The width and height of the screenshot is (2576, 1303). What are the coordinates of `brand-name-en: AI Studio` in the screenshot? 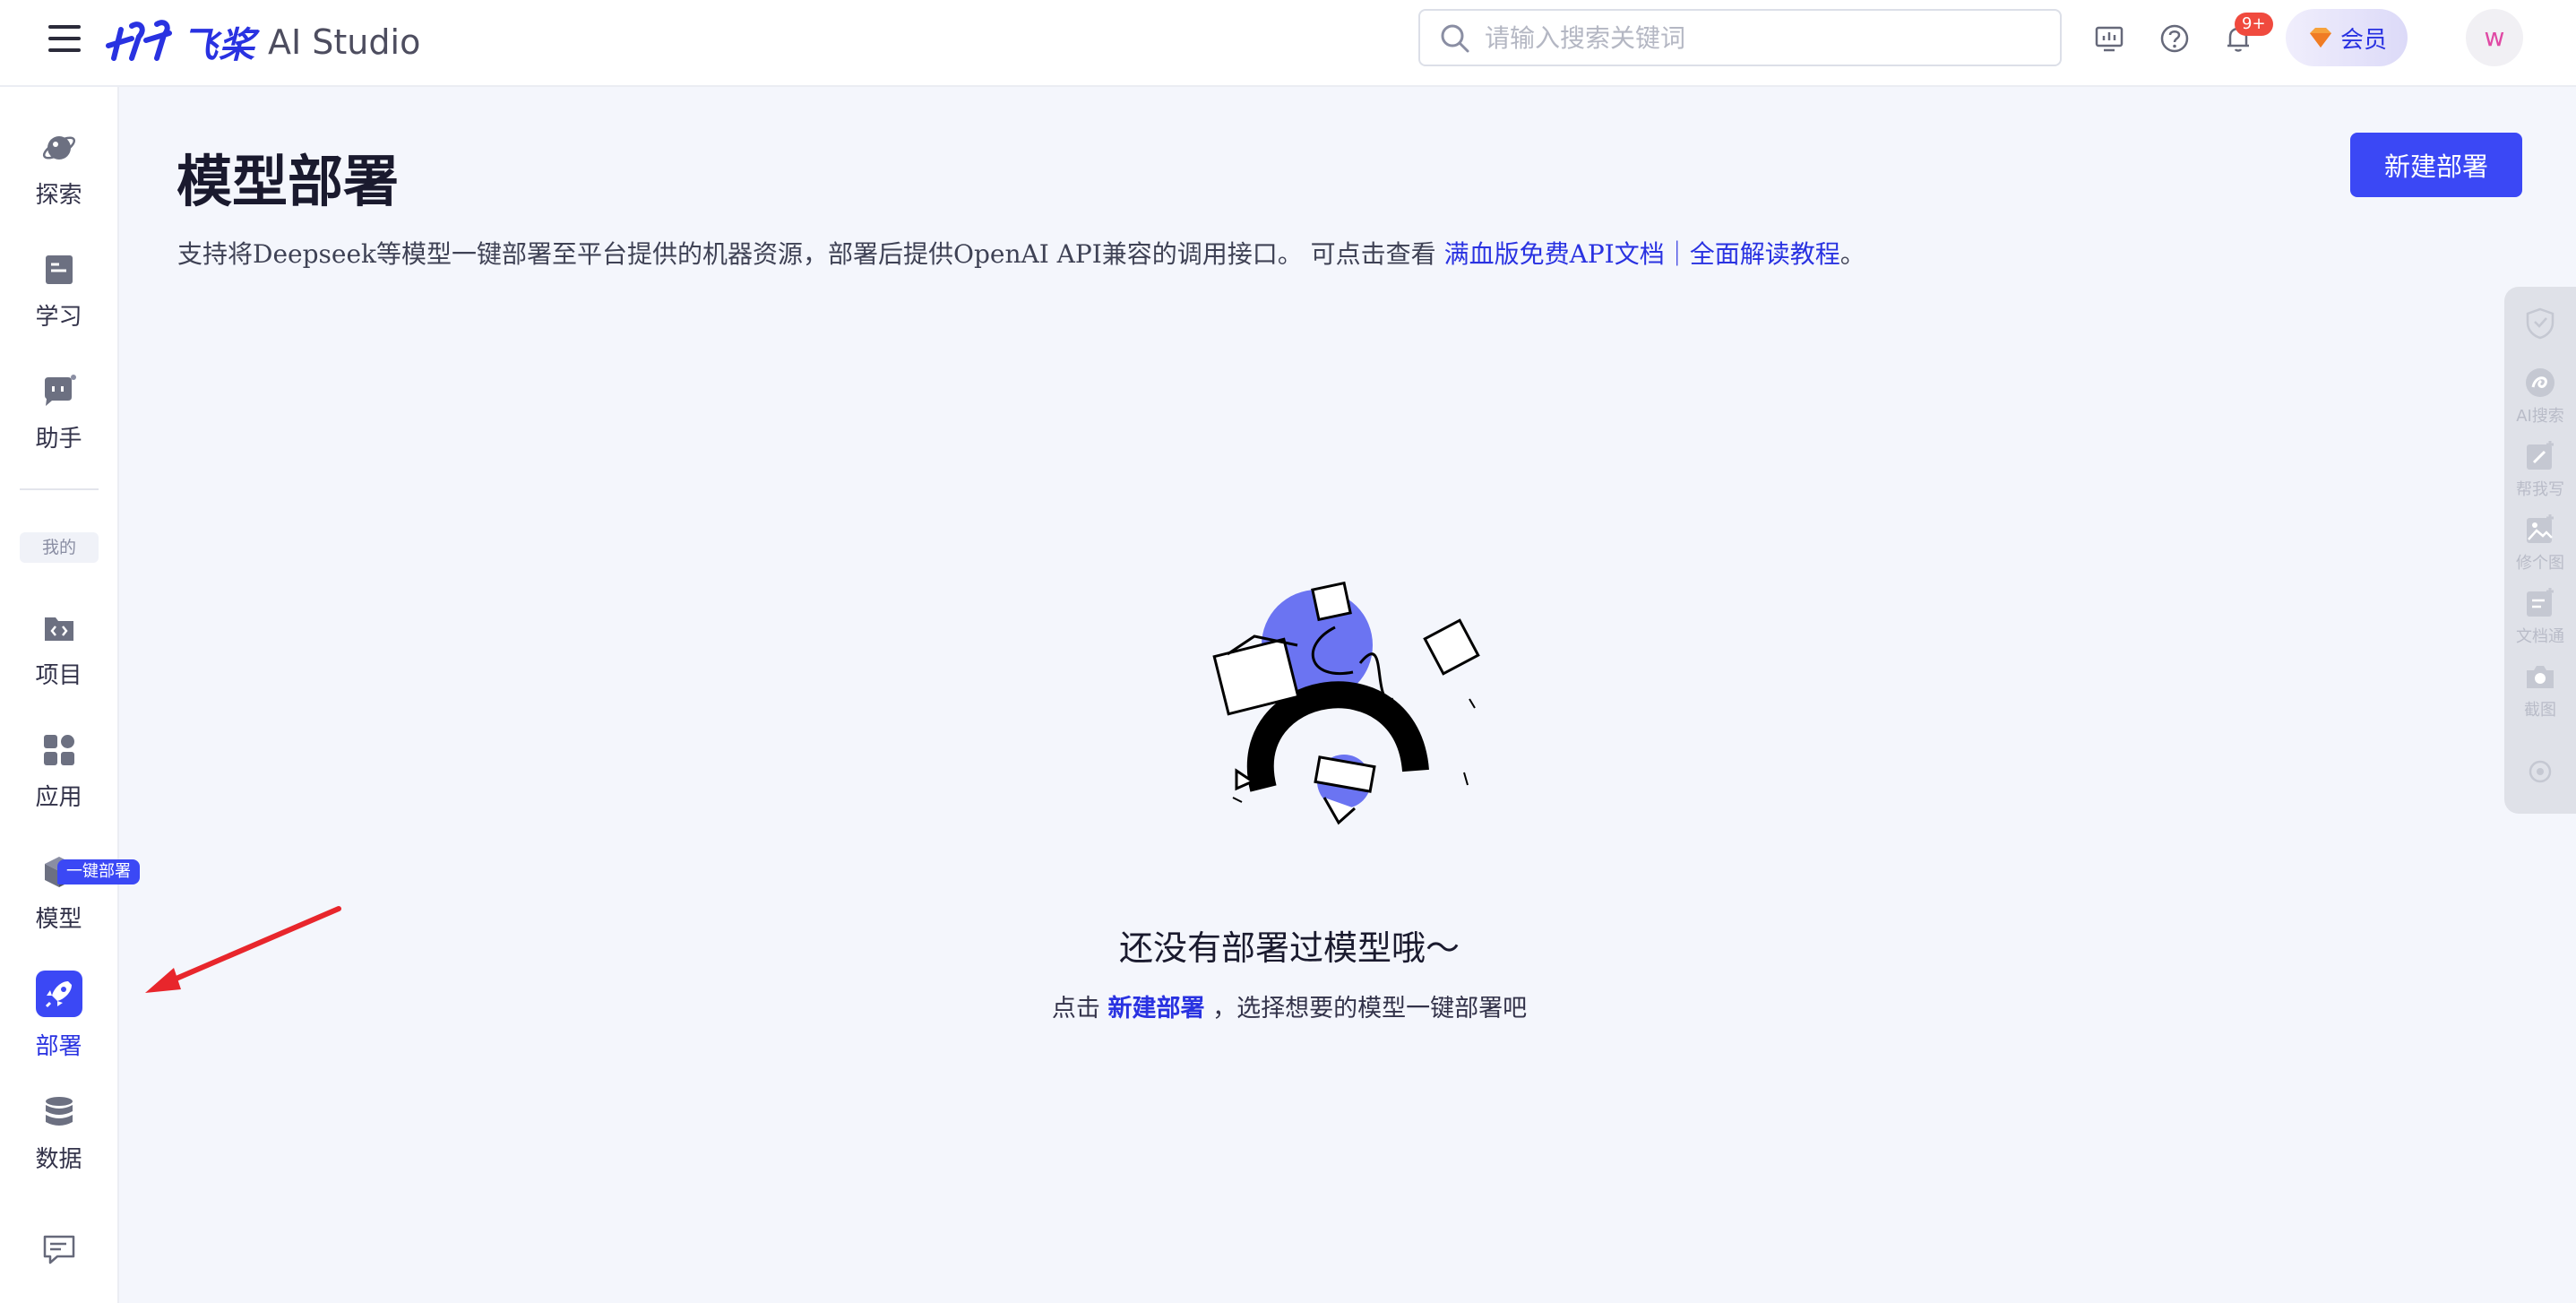 It's located at (345, 42).